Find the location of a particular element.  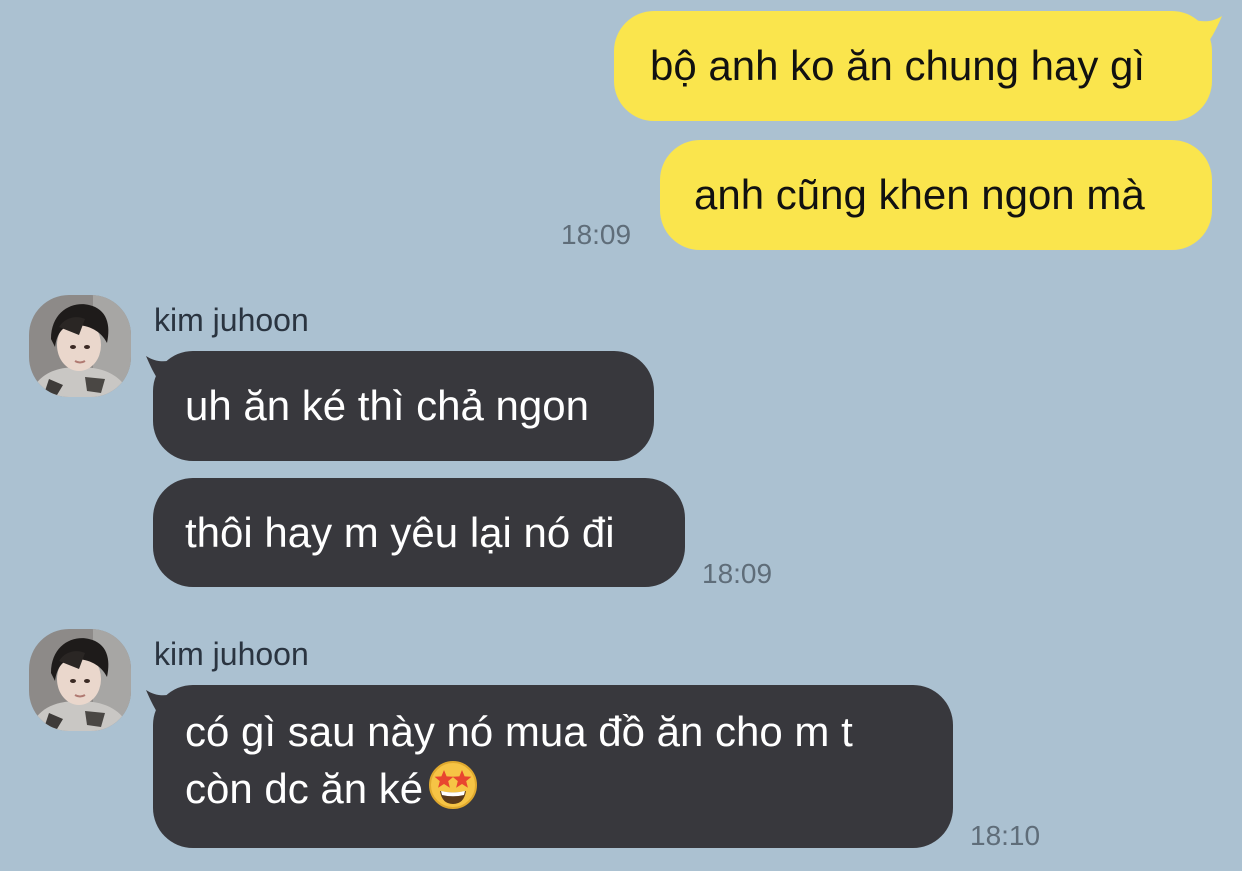

message-text: uh ăn ké thì chả ngon is located at coordinates (387, 405).